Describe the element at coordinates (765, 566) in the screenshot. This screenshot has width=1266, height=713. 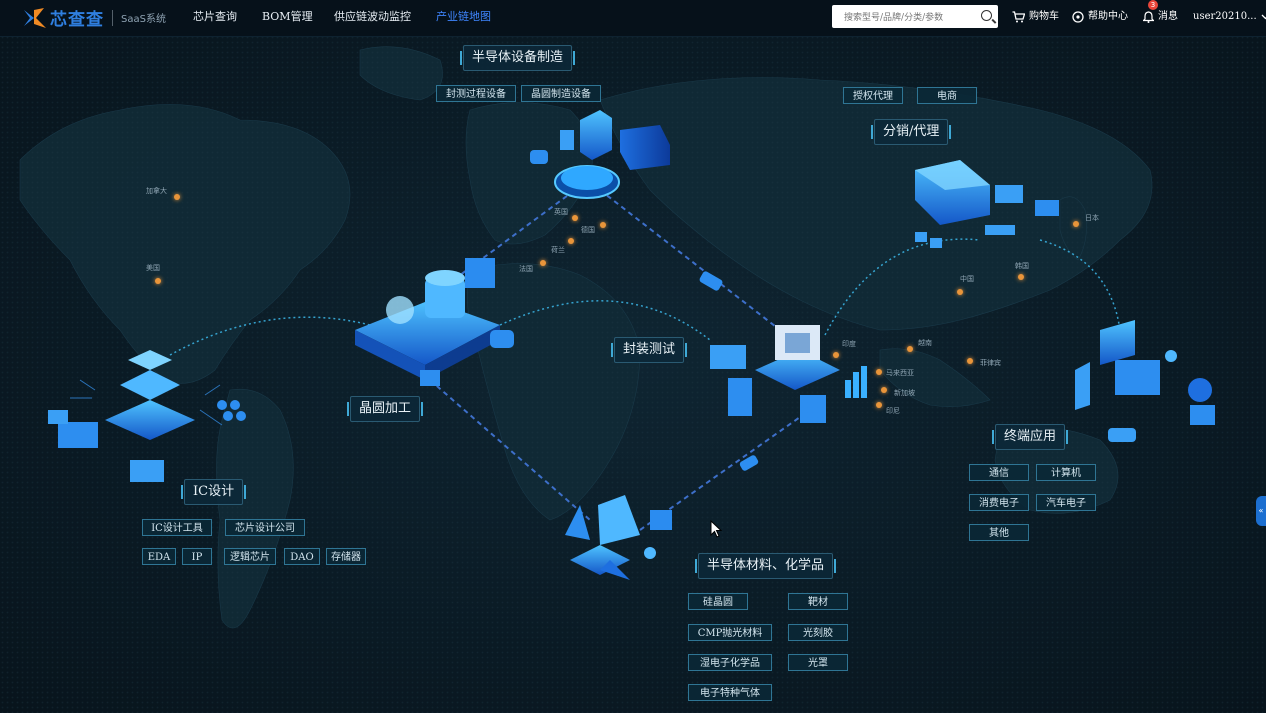
I see `section-title-materials: 半导体材料、化学品` at that location.